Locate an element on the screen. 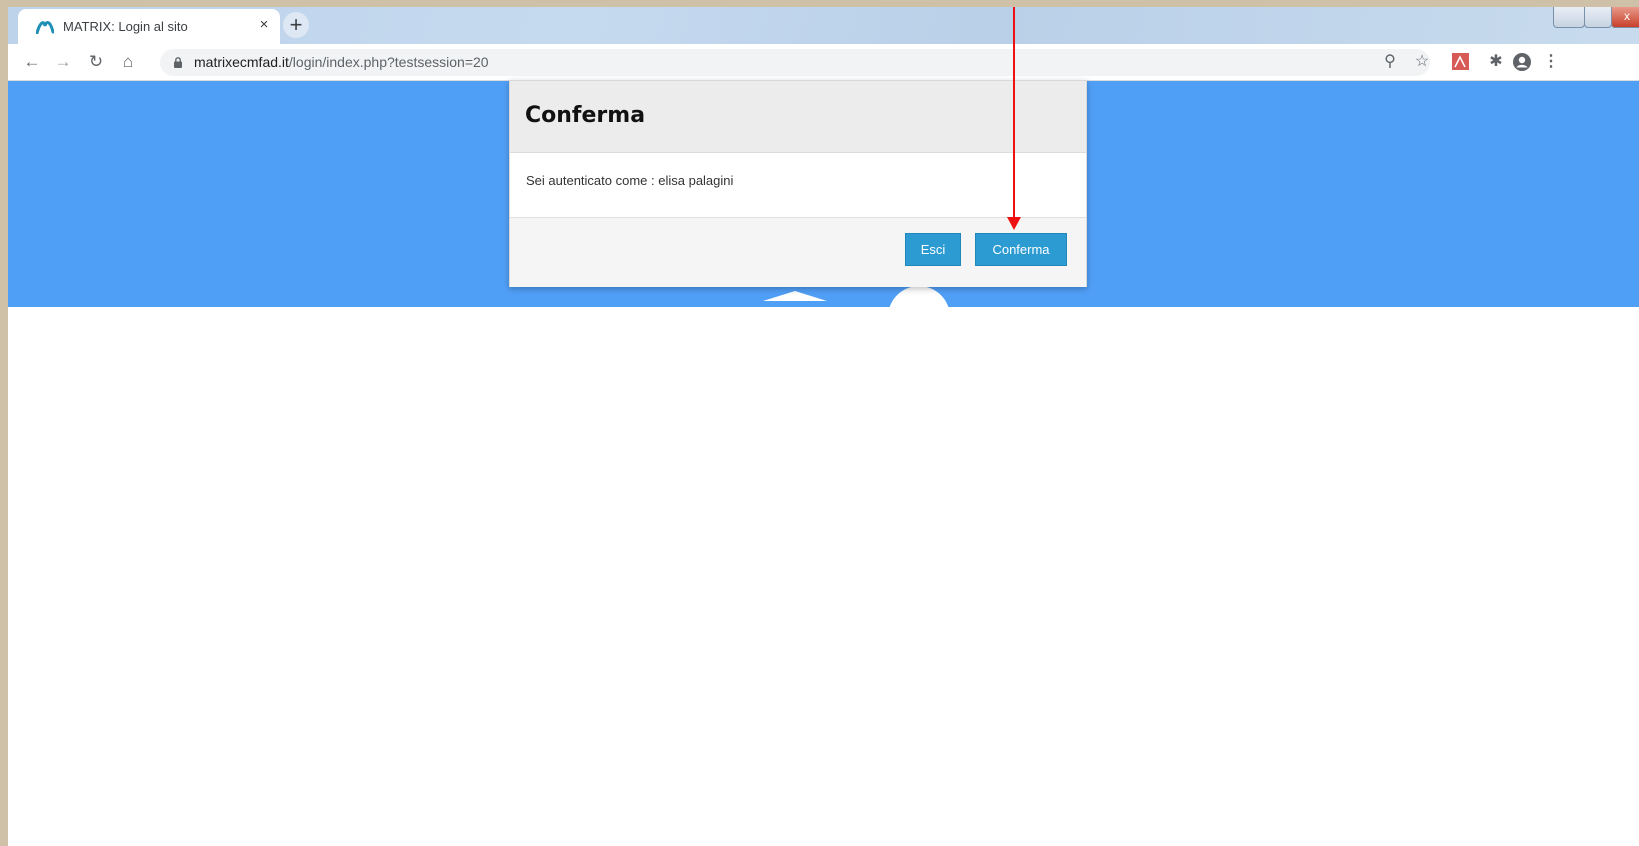  lock-icon is located at coordinates (178, 62).